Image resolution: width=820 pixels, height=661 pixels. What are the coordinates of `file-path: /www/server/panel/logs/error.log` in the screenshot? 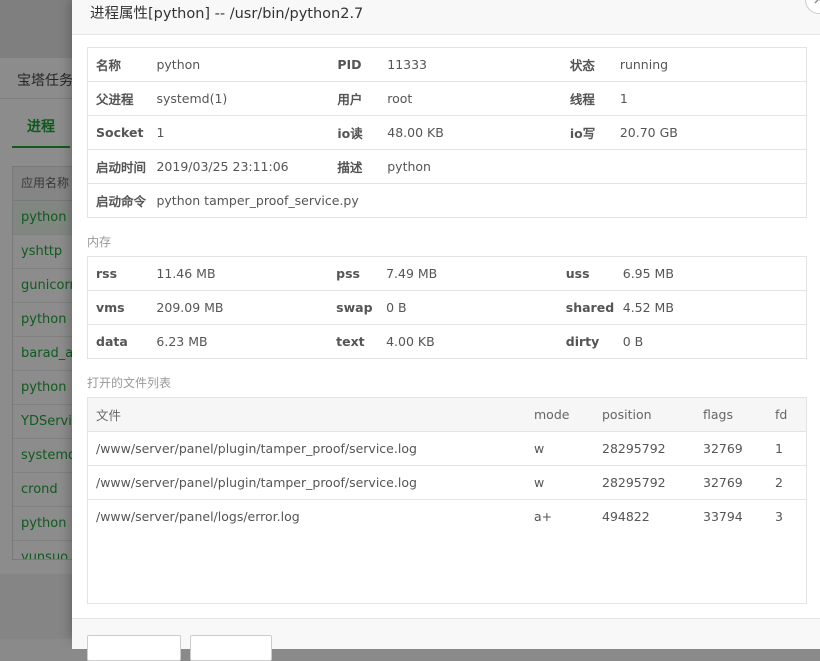 It's located at (198, 516).